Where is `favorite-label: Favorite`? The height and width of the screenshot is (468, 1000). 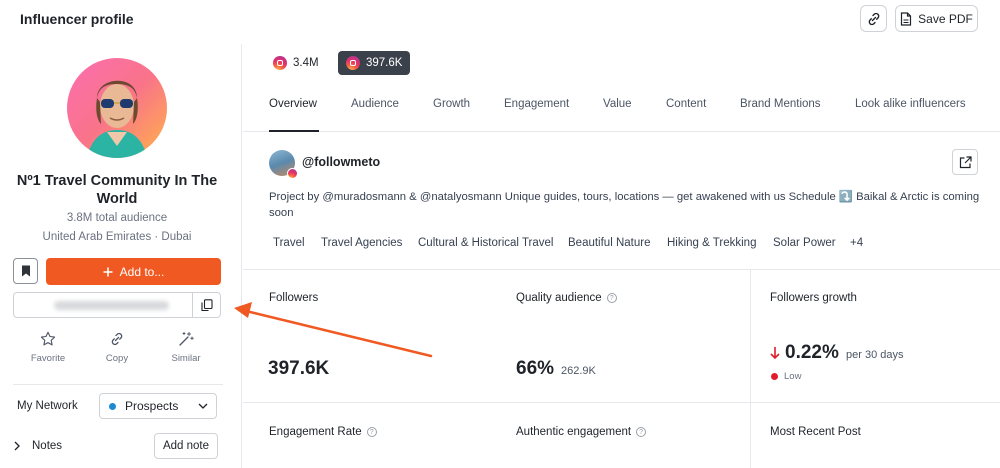 favorite-label: Favorite is located at coordinates (48, 358).